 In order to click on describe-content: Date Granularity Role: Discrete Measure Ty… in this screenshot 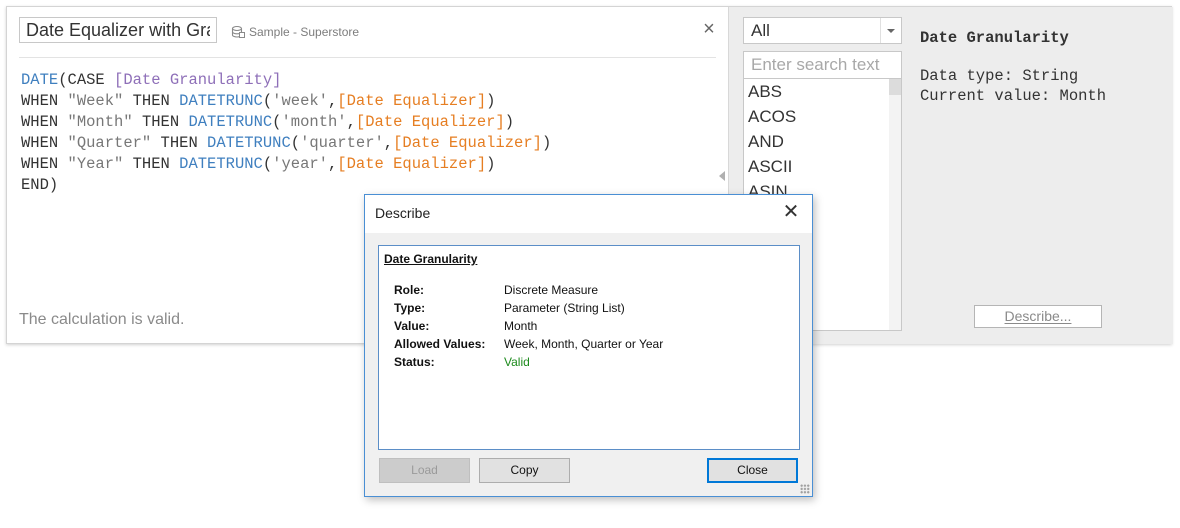, I will do `click(589, 347)`.